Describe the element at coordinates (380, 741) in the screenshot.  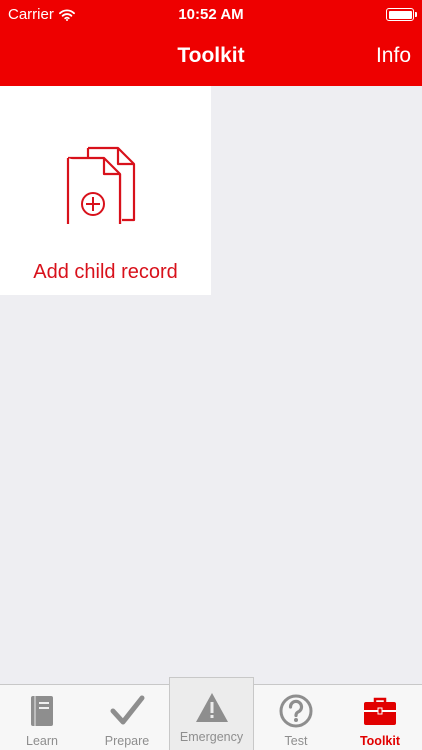
I see `tab-label: Toolkit` at that location.